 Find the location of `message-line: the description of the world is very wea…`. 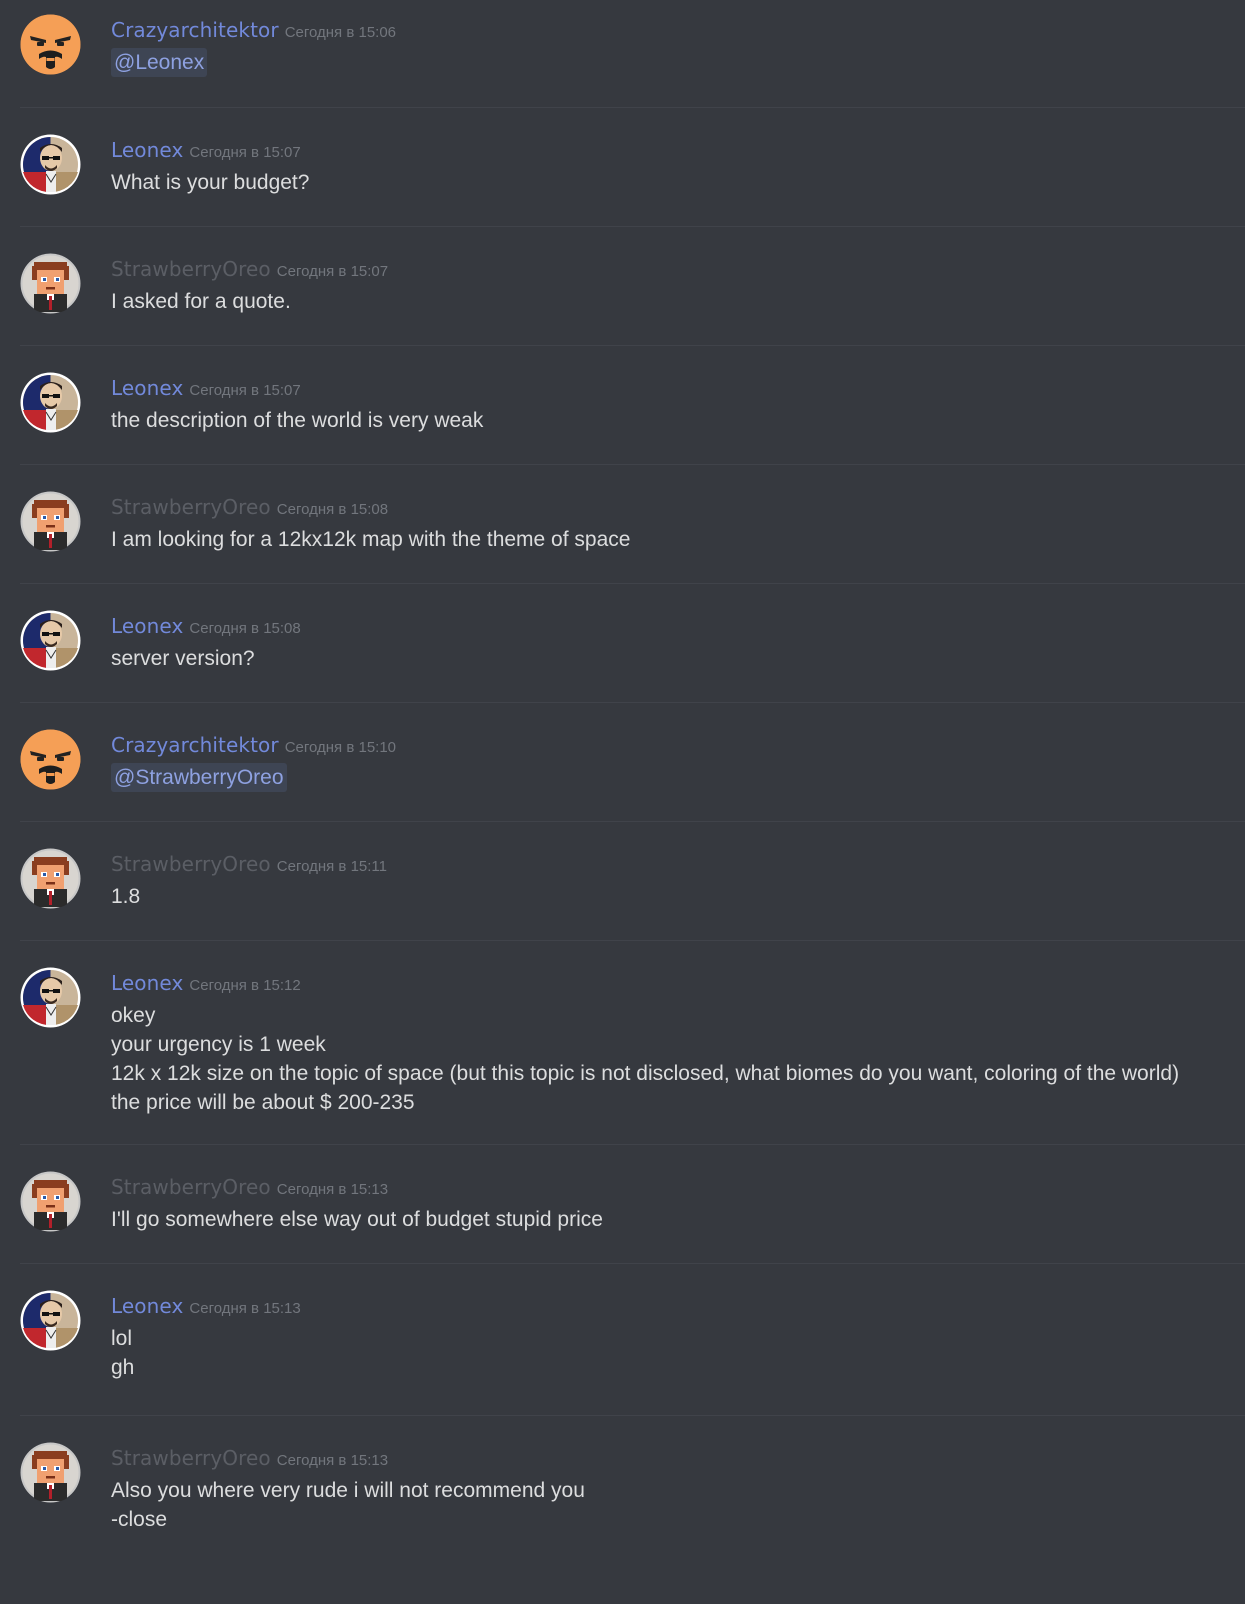

message-line: the description of the world is very wea… is located at coordinates (297, 420).